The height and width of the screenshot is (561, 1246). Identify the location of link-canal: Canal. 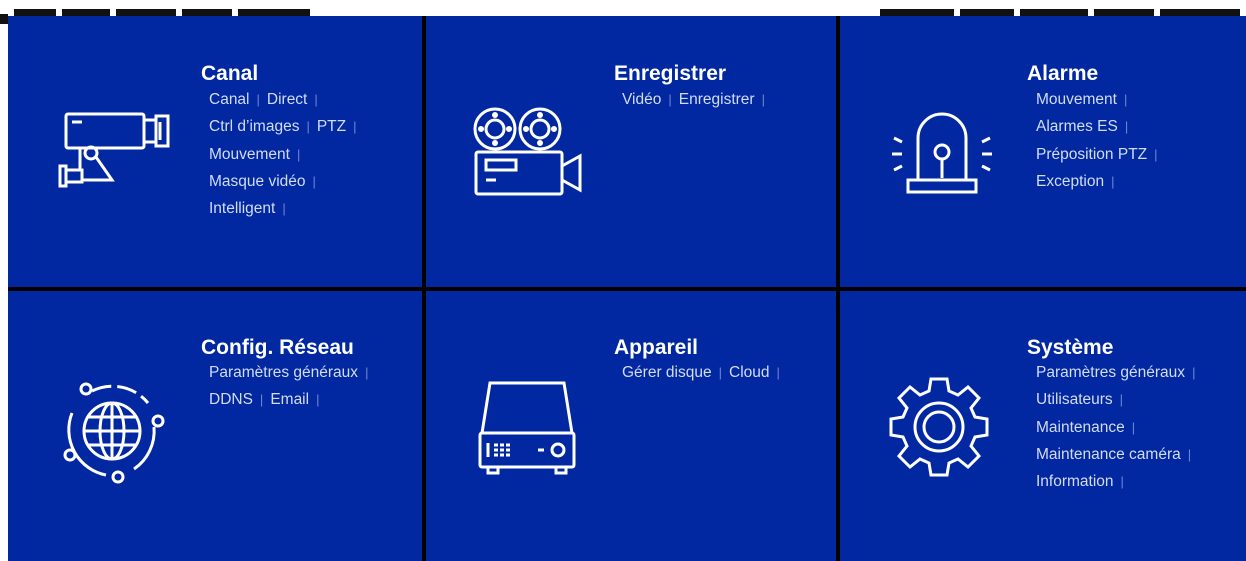
(229, 99).